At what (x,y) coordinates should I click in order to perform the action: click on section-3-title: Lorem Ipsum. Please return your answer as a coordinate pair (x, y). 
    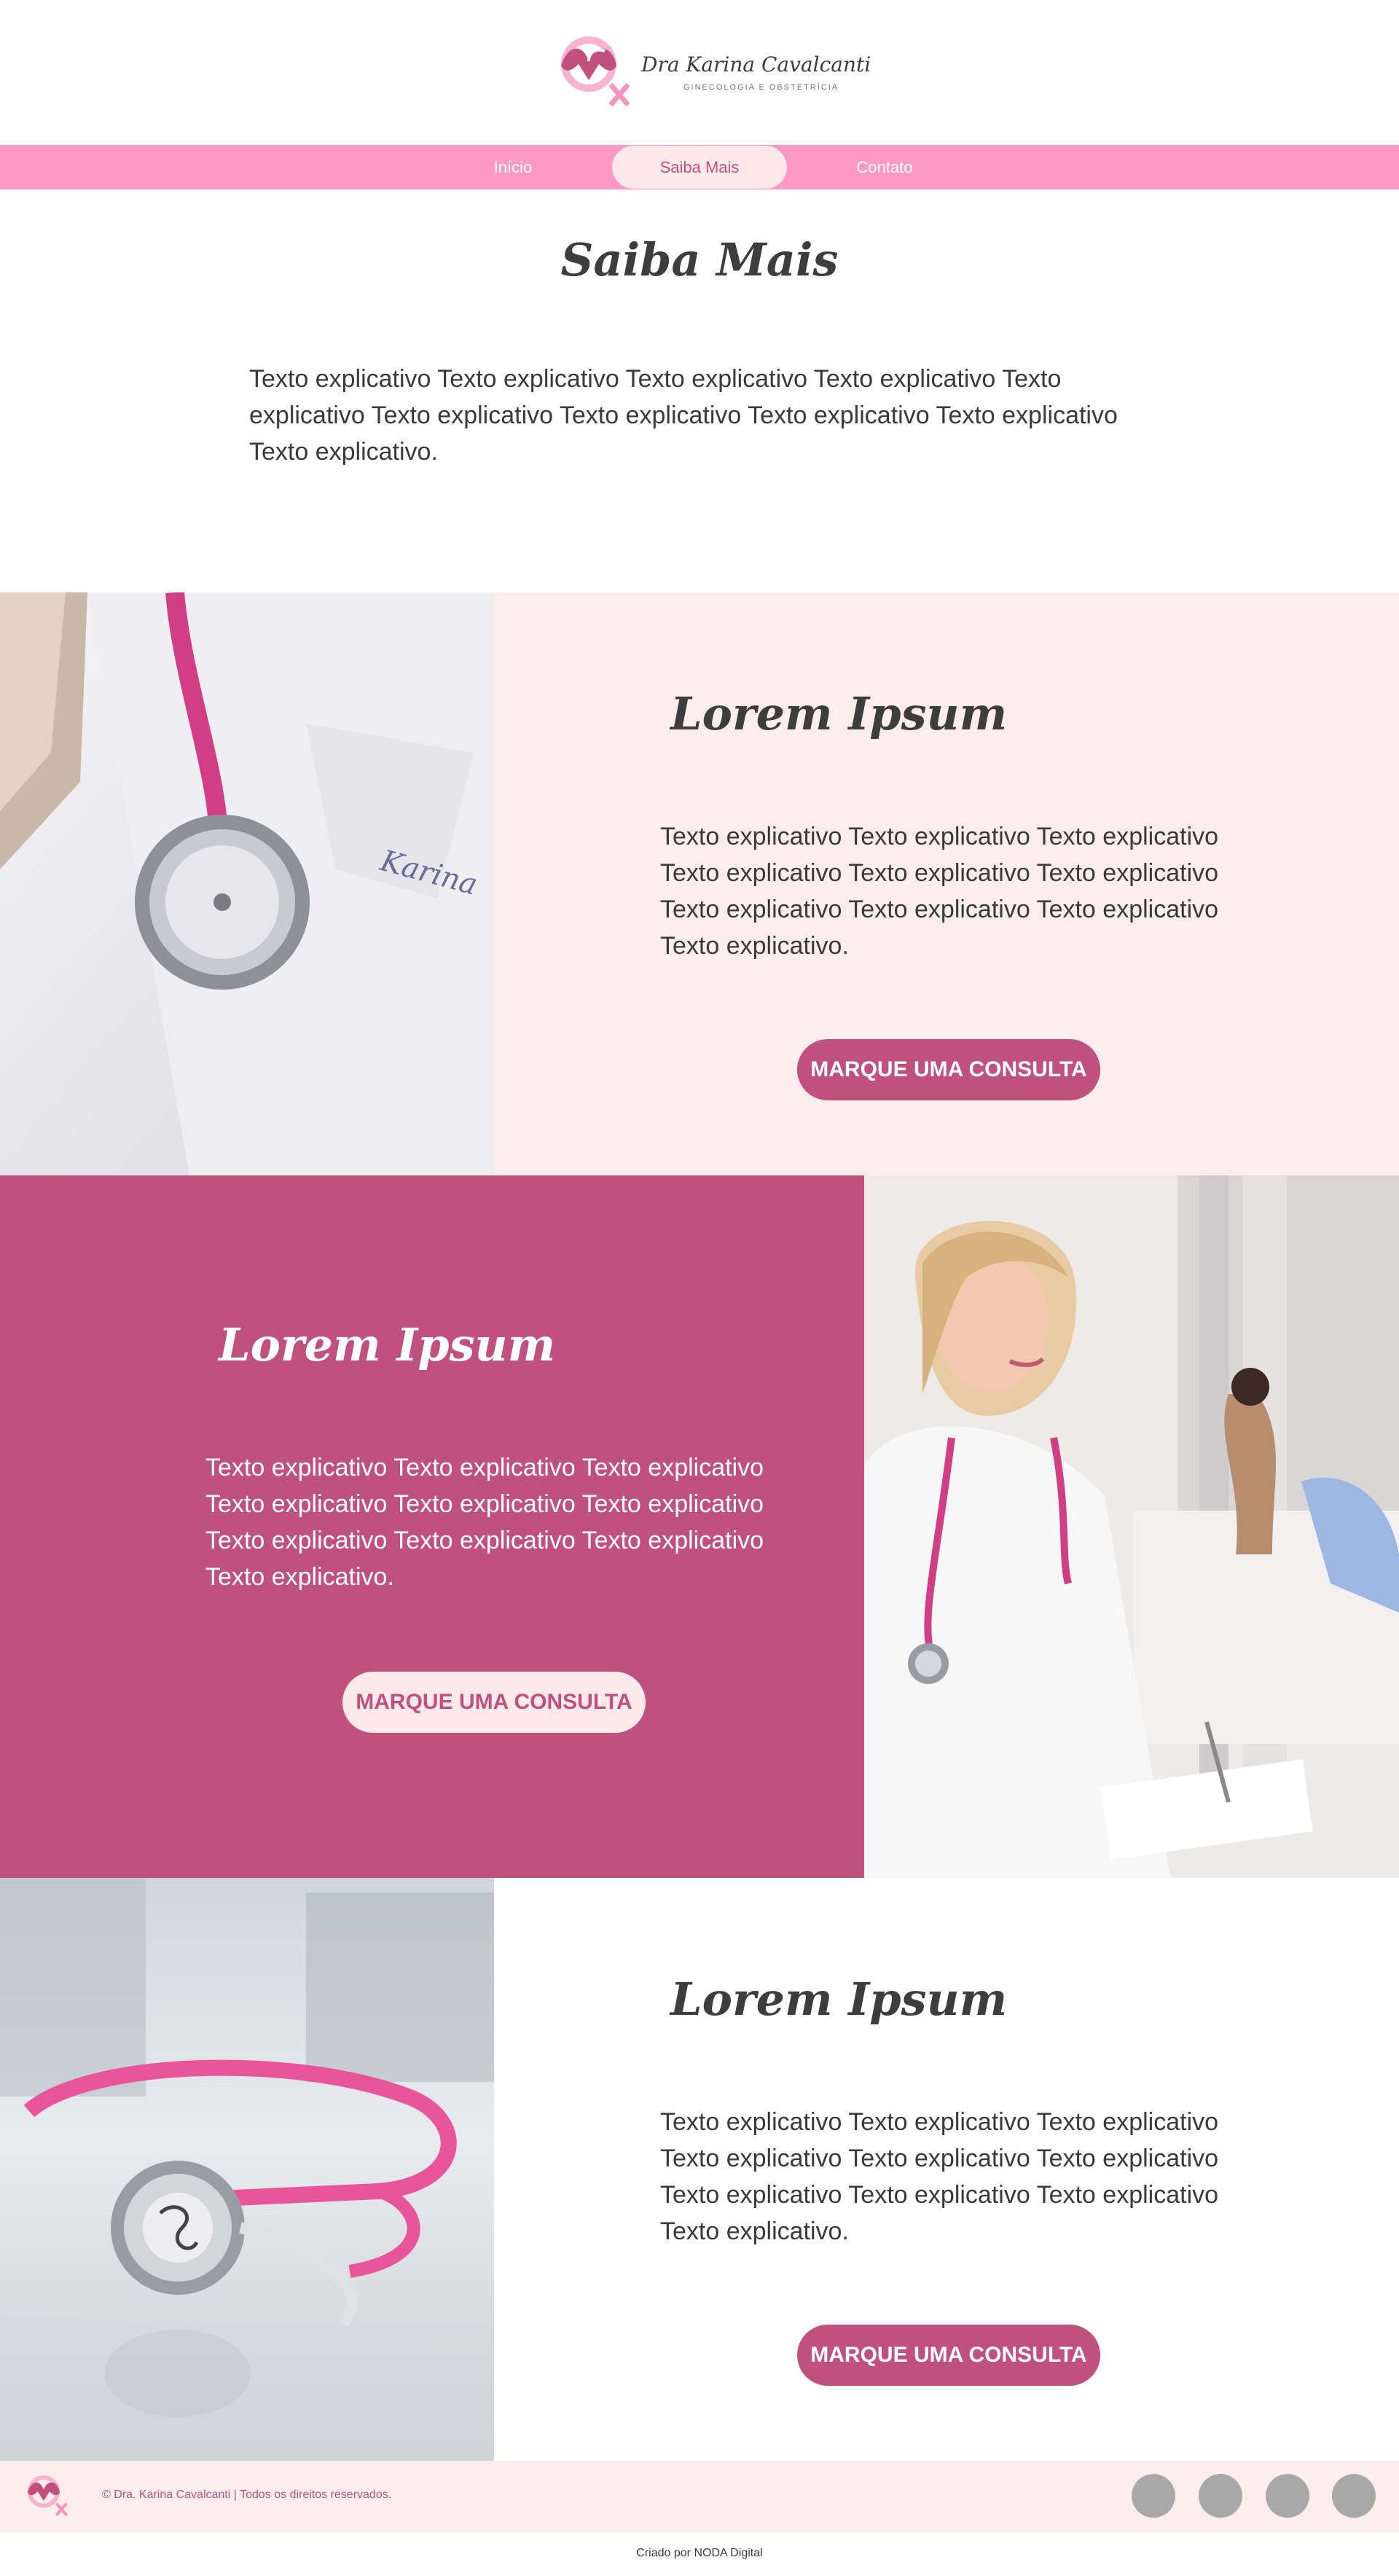
    Looking at the image, I should click on (839, 1999).